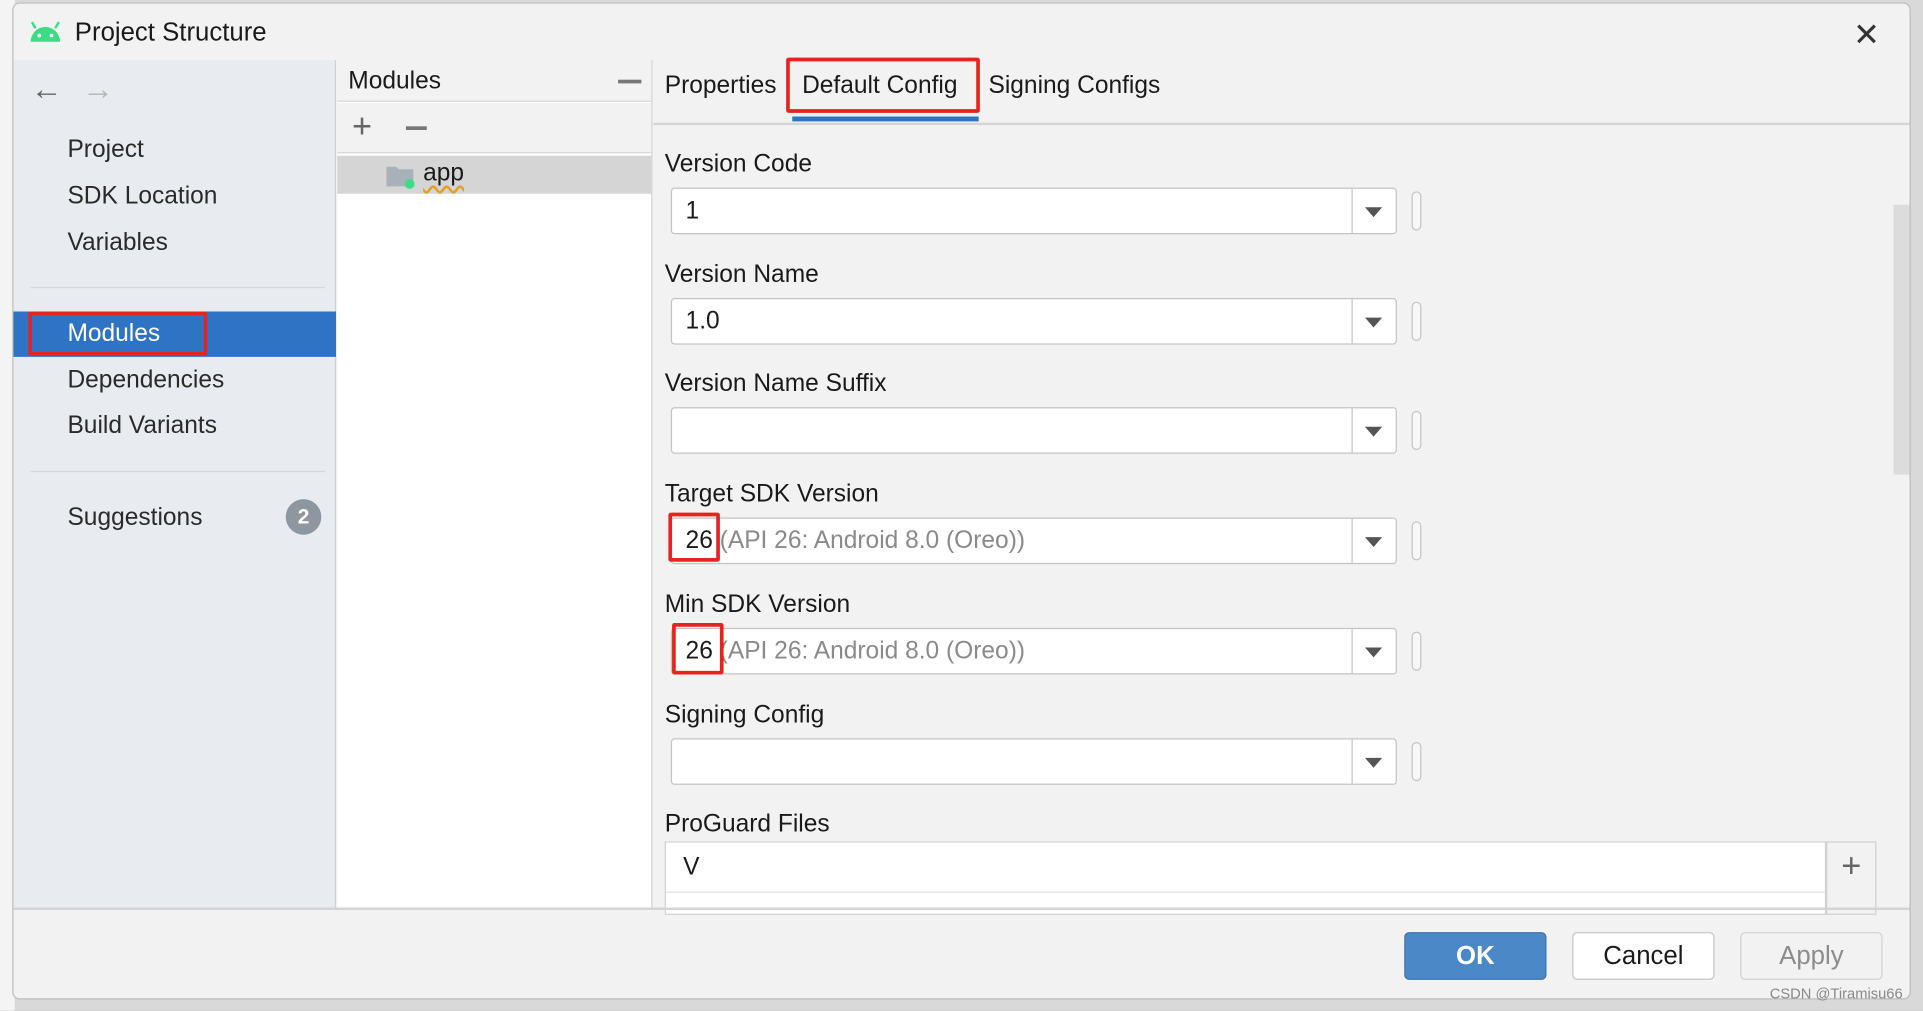 The width and height of the screenshot is (1923, 1011). Describe the element at coordinates (395, 81) in the screenshot. I see `modules-header: Modules` at that location.